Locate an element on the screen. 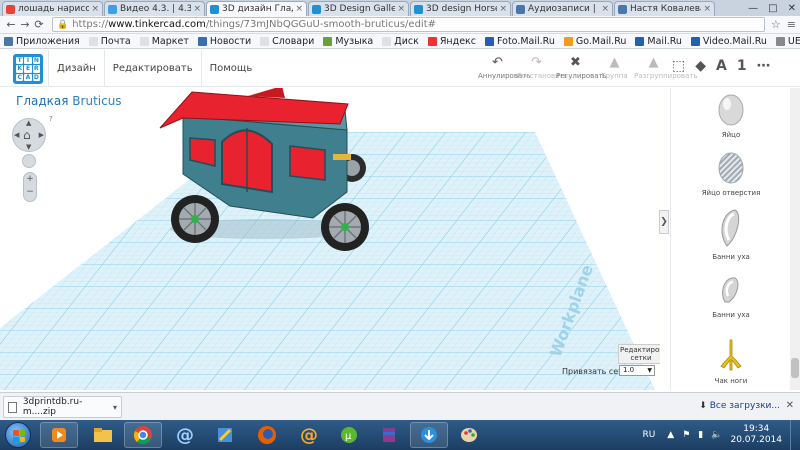 The height and width of the screenshot is (450, 800). language-indicator: RU is located at coordinates (648, 435).